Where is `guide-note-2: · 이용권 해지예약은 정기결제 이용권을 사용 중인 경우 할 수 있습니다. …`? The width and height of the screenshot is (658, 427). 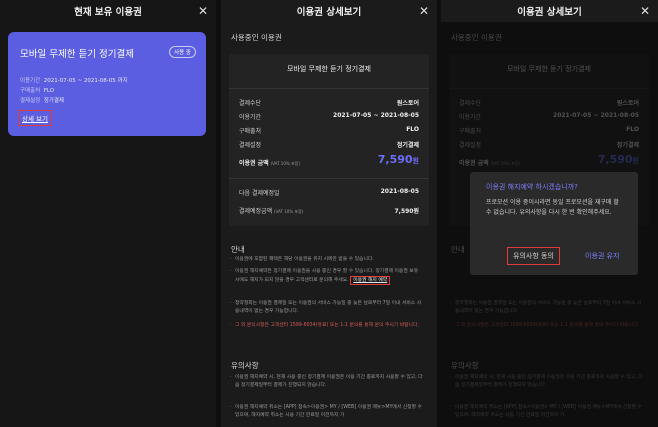 guide-note-2: · 이용권 해지예약은 정기결제 이용권을 사용 중인 경우 할 수 있습니다. … is located at coordinates (326, 277).